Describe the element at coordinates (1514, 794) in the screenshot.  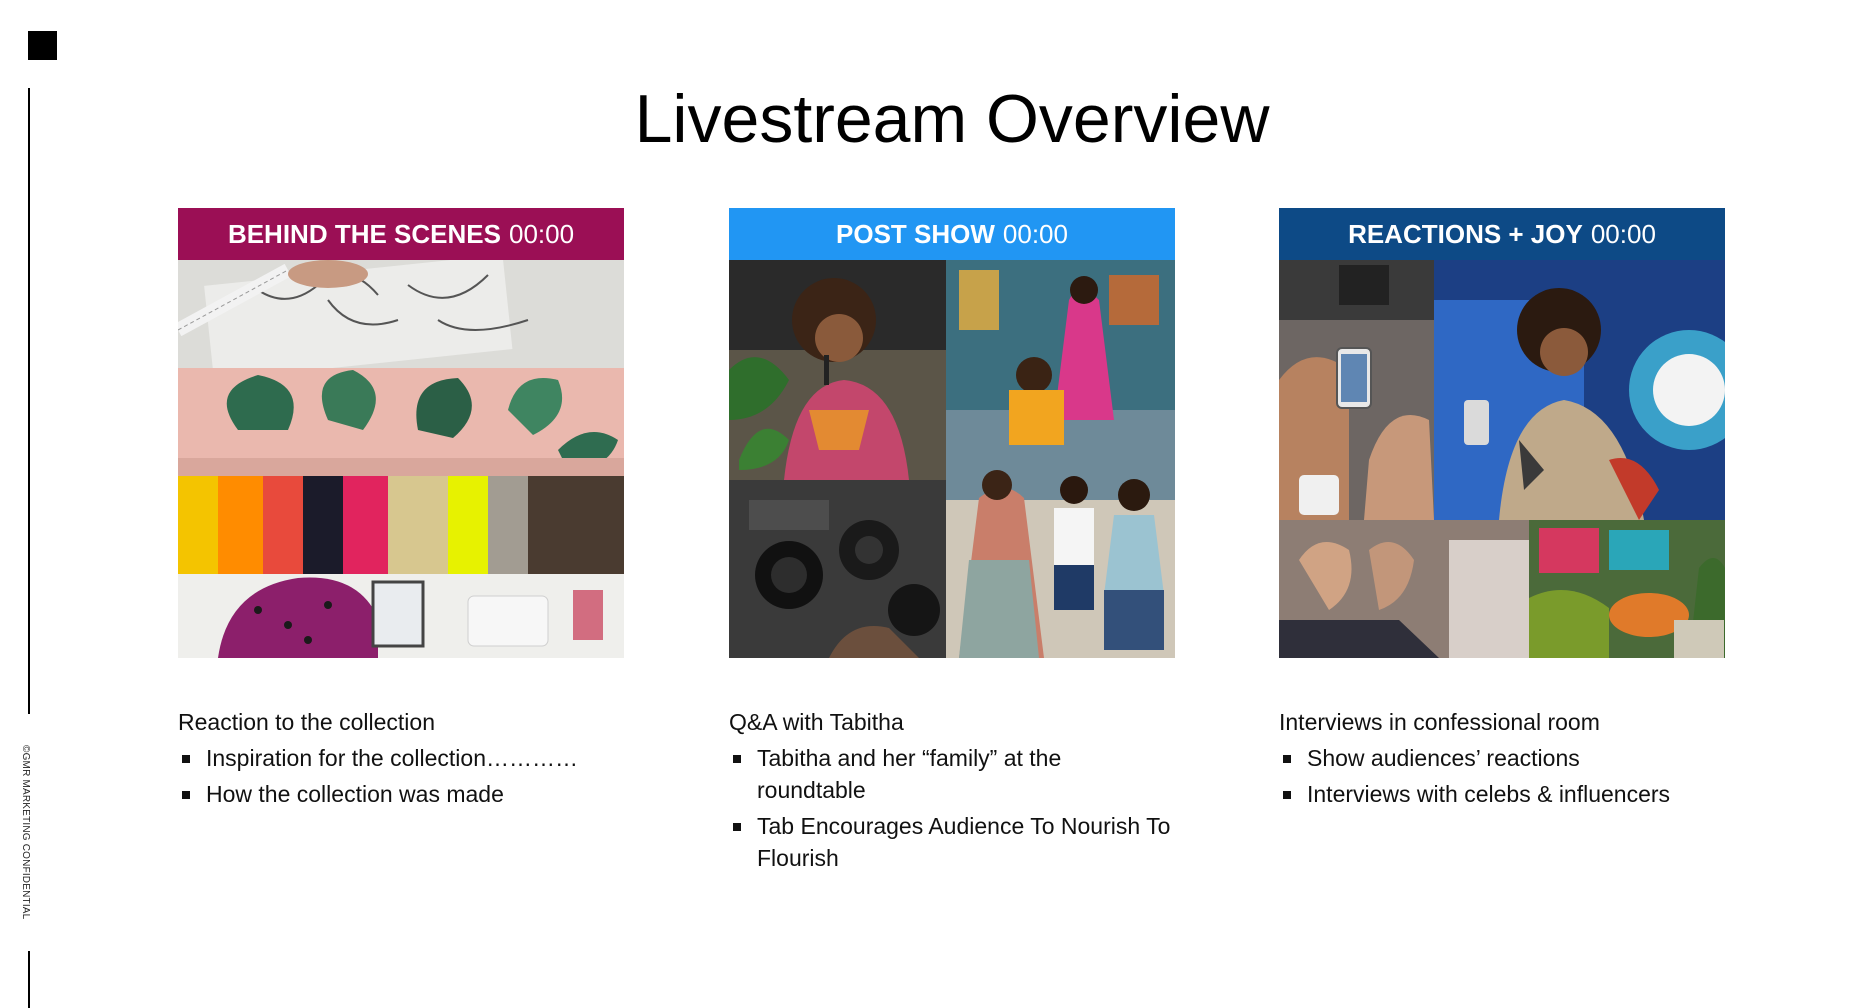
I see `bullet-item: Interviews with celebs & influencers` at that location.